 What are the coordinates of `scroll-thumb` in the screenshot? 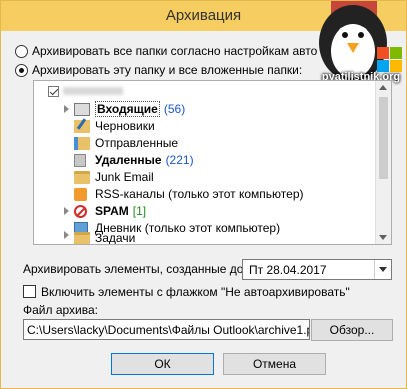 It's located at (383, 138).